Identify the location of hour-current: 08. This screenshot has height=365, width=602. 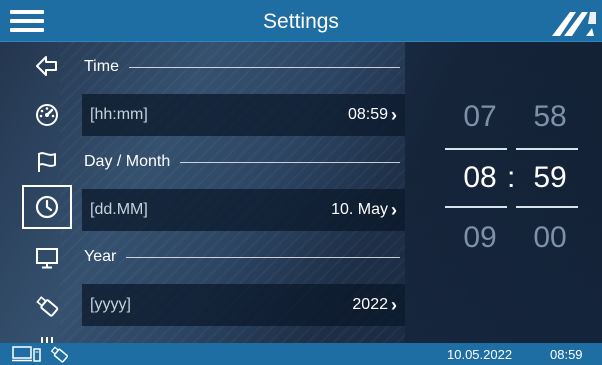
(480, 178).